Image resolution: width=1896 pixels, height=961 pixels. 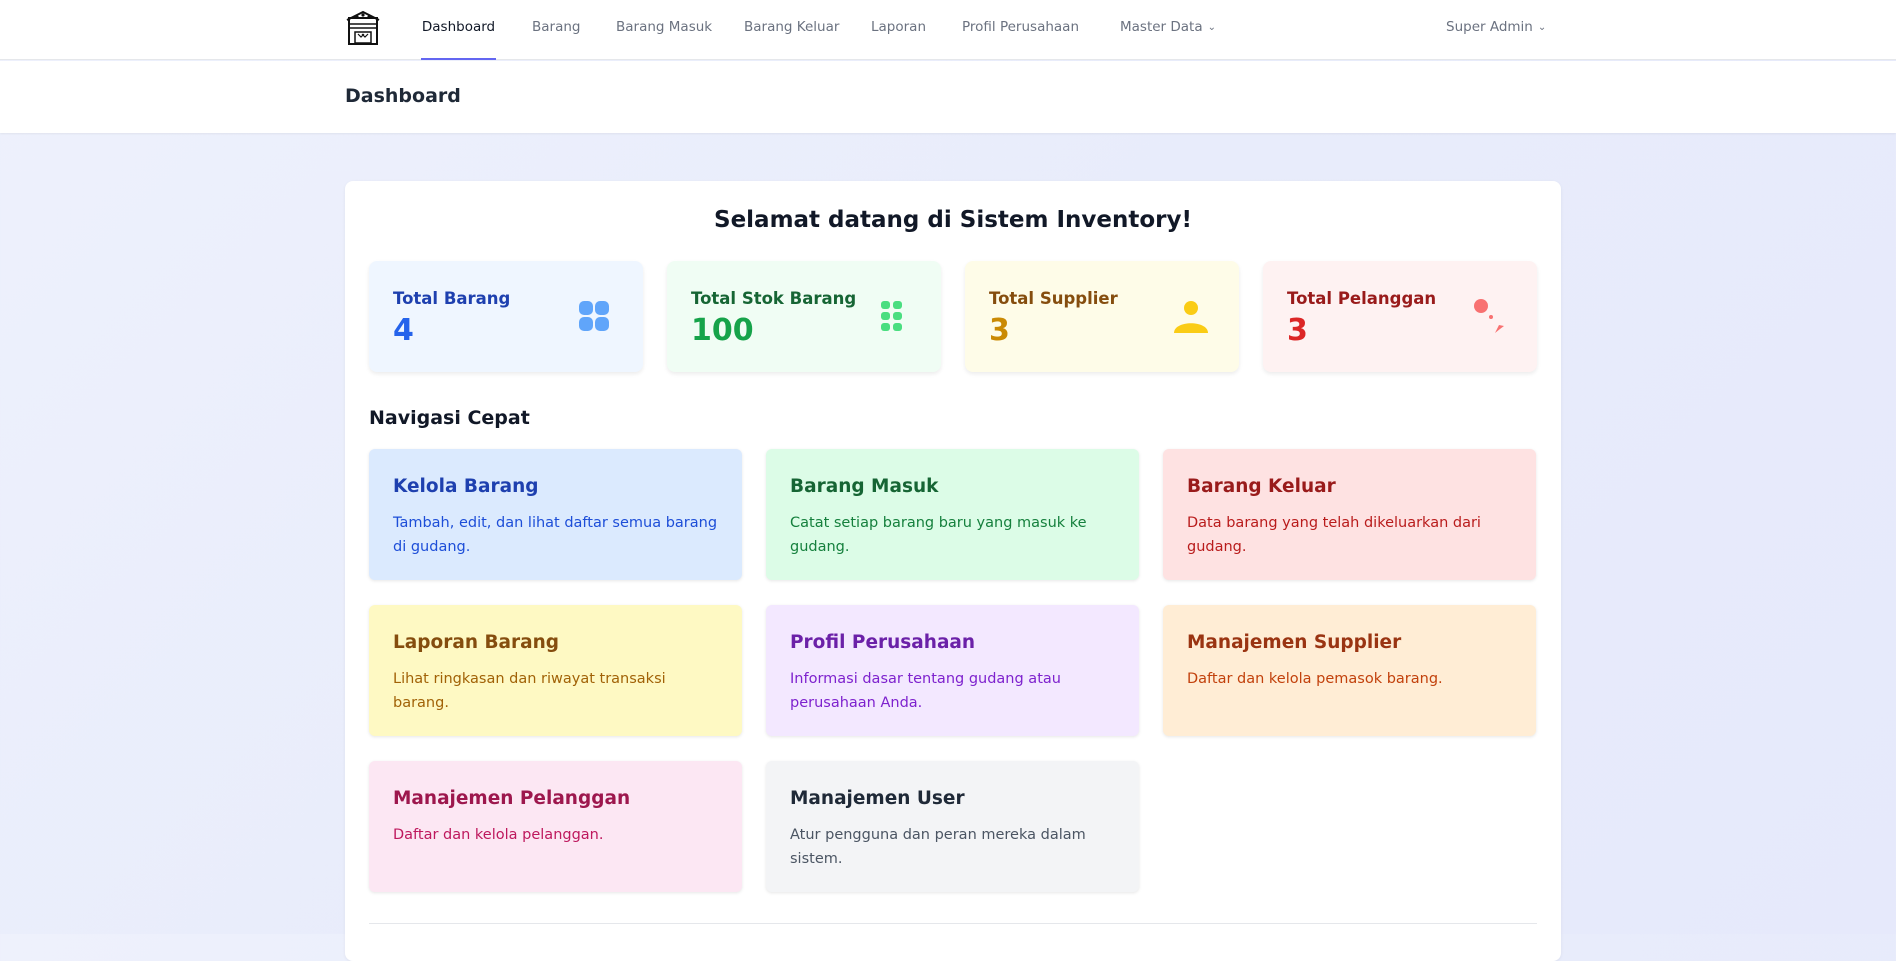 What do you see at coordinates (877, 798) in the screenshot?
I see `quick-nav-title-text: Manajemen User` at bounding box center [877, 798].